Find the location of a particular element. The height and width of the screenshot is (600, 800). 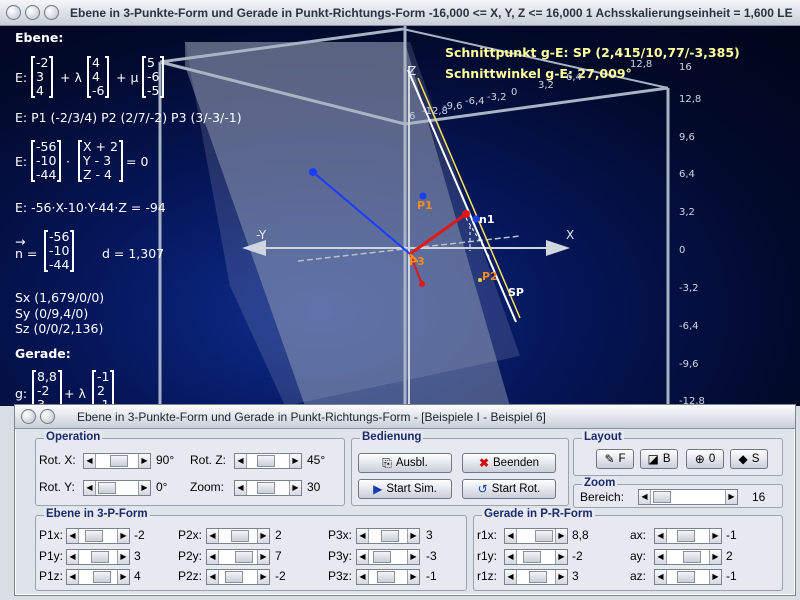

layout-b-button: ◪ B is located at coordinates (659, 459).